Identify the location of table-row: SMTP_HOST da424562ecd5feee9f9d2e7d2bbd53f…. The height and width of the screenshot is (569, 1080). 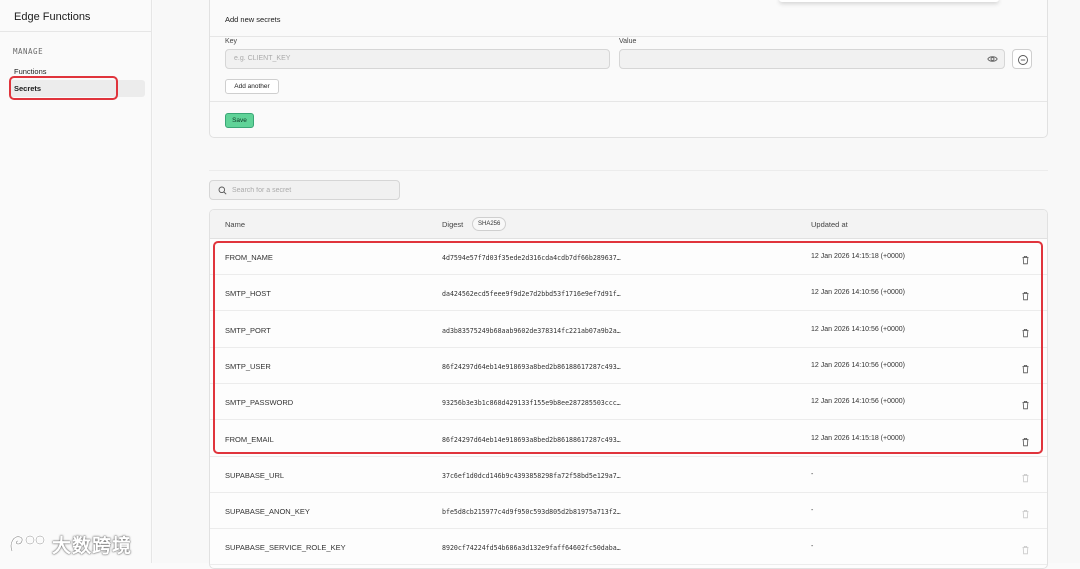
(628, 293).